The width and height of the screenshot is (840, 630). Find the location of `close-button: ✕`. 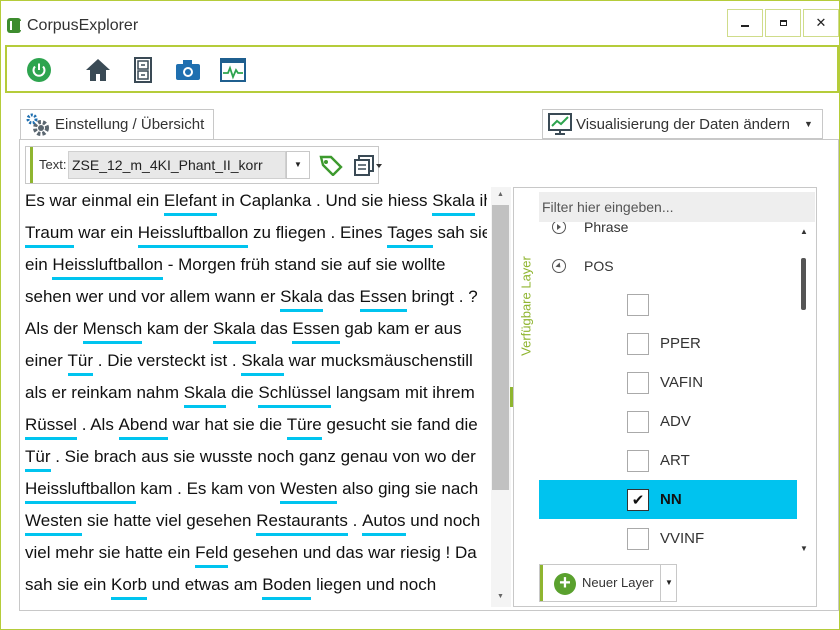

close-button: ✕ is located at coordinates (821, 23).